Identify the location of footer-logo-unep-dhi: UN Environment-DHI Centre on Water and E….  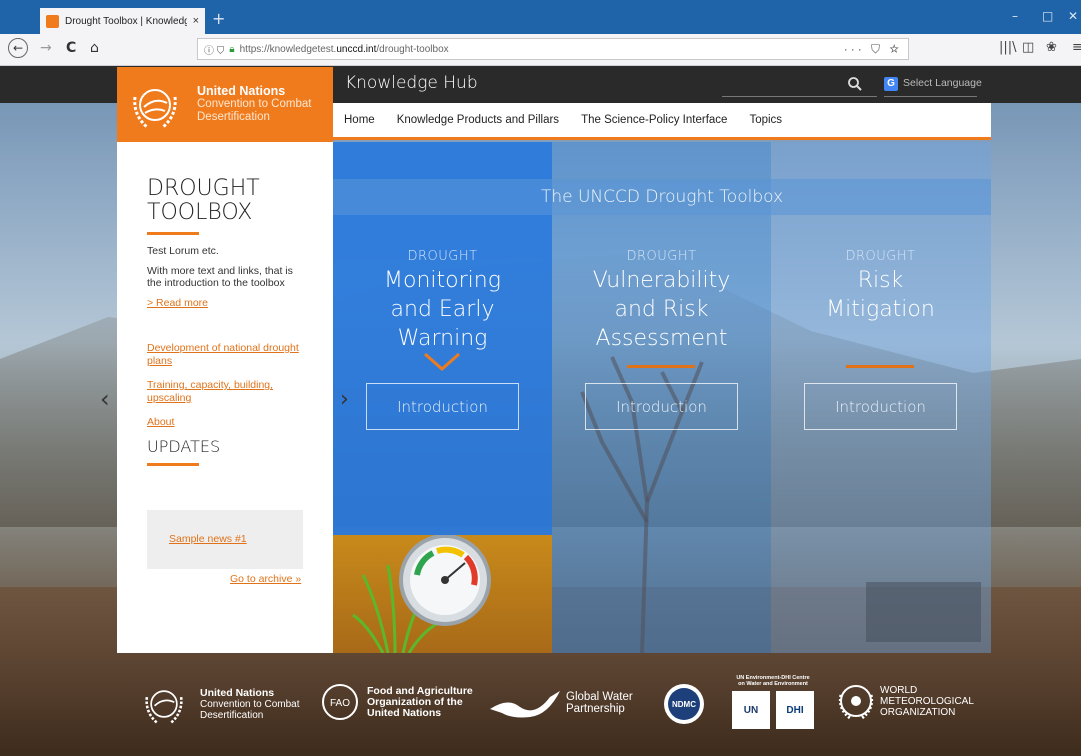
(773, 702).